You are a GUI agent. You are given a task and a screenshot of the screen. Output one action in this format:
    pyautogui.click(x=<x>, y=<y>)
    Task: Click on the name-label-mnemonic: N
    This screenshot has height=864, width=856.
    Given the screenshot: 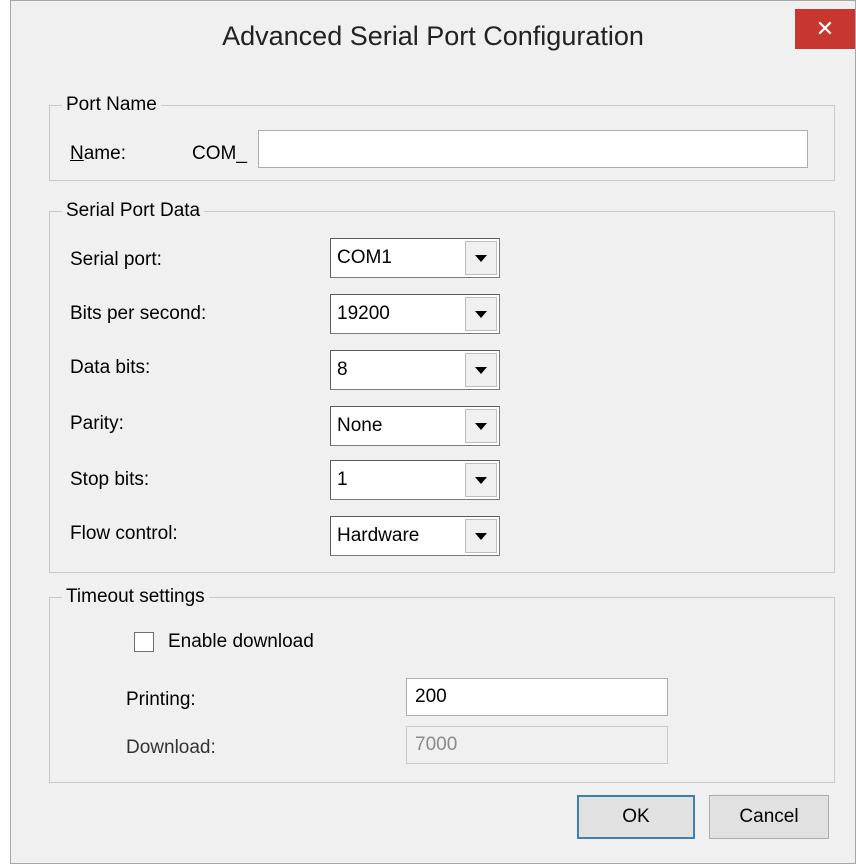 What is the action you would take?
    pyautogui.click(x=77, y=153)
    